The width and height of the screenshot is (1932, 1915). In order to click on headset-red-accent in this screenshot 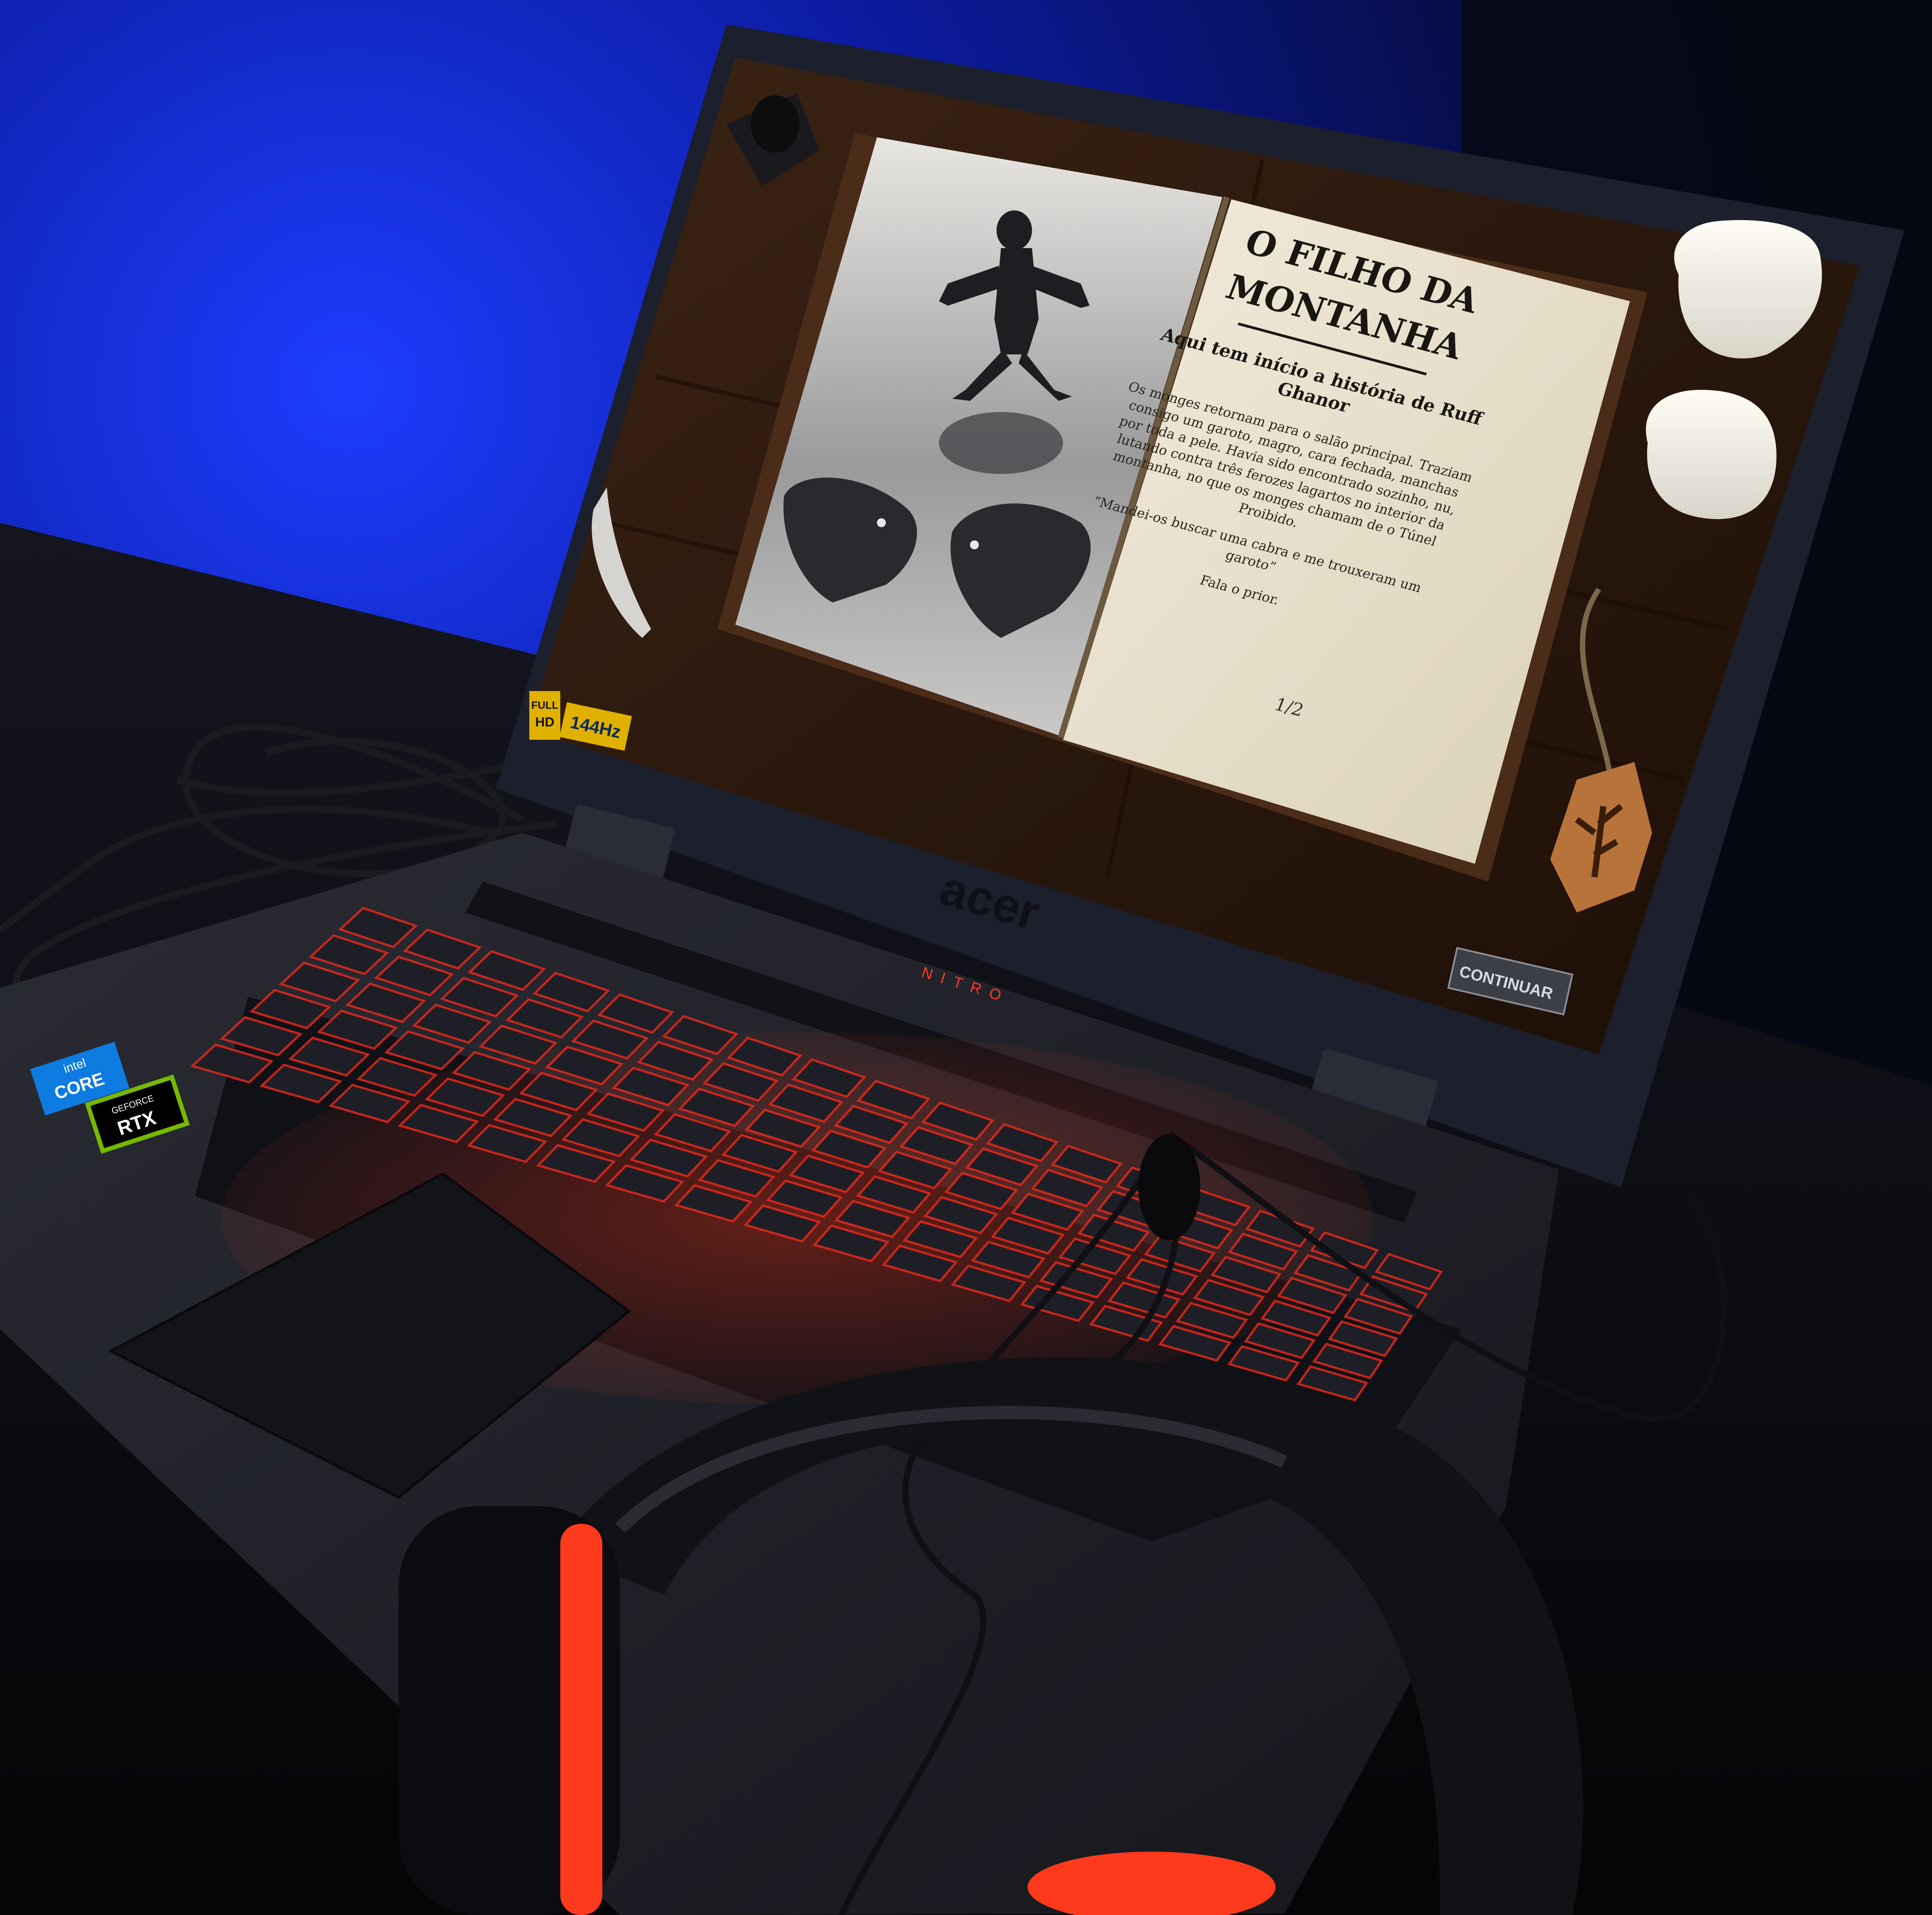, I will do `click(581, 1719)`.